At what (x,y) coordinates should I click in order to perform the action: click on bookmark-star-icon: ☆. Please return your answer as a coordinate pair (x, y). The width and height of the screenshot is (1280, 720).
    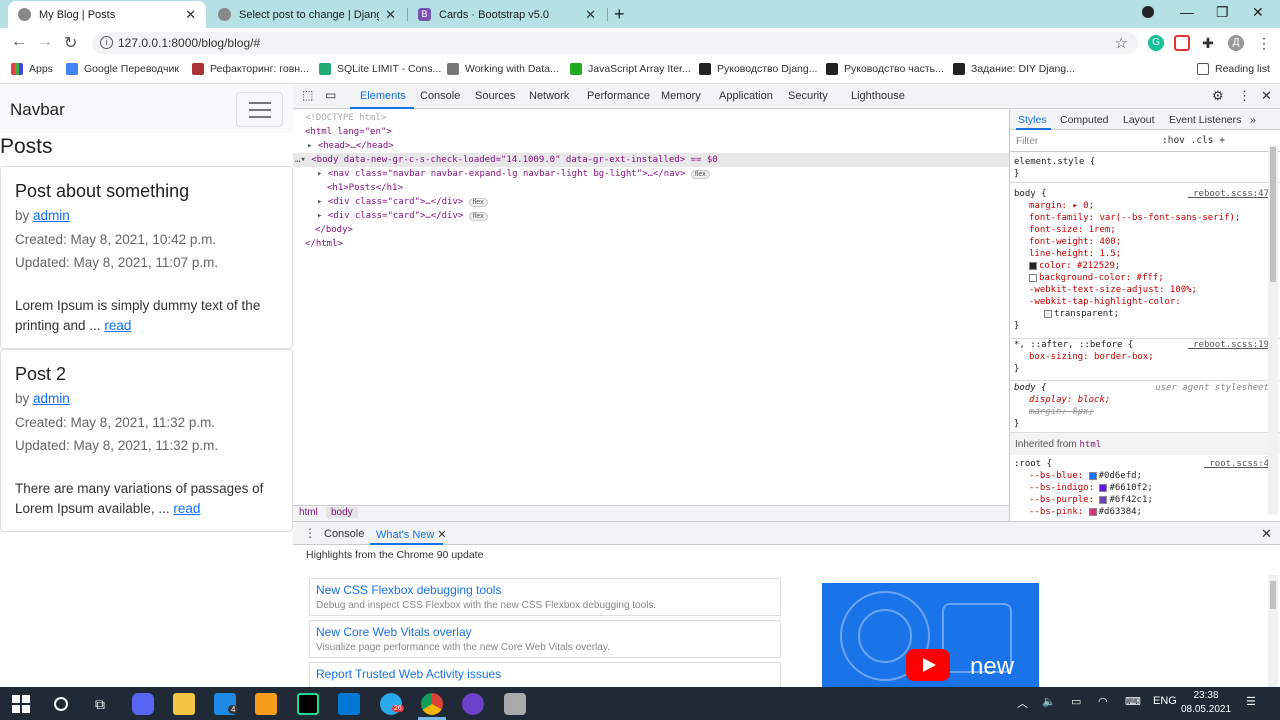
    Looking at the image, I should click on (1121, 43).